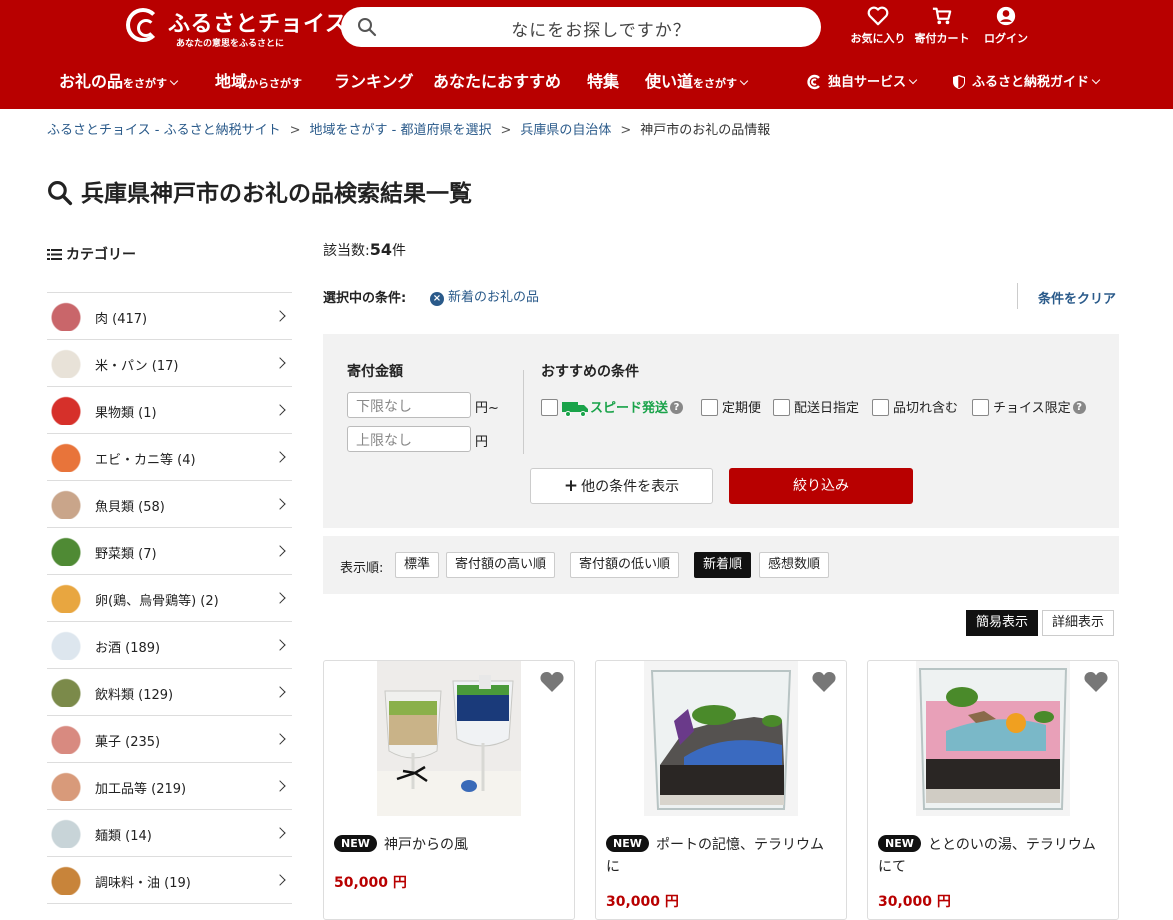 Image resolution: width=1173 pixels, height=920 pixels. What do you see at coordinates (169, 551) in the screenshot?
I see `category-item: 野菜類 (7)` at bounding box center [169, 551].